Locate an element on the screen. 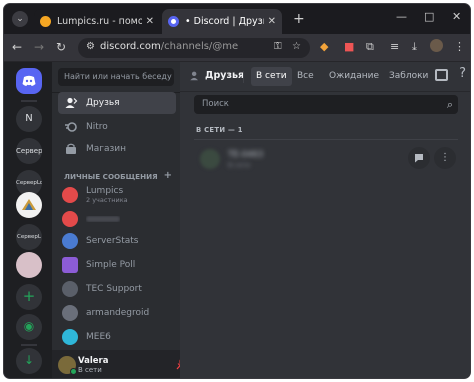  server-logo-icon is located at coordinates (29, 204).